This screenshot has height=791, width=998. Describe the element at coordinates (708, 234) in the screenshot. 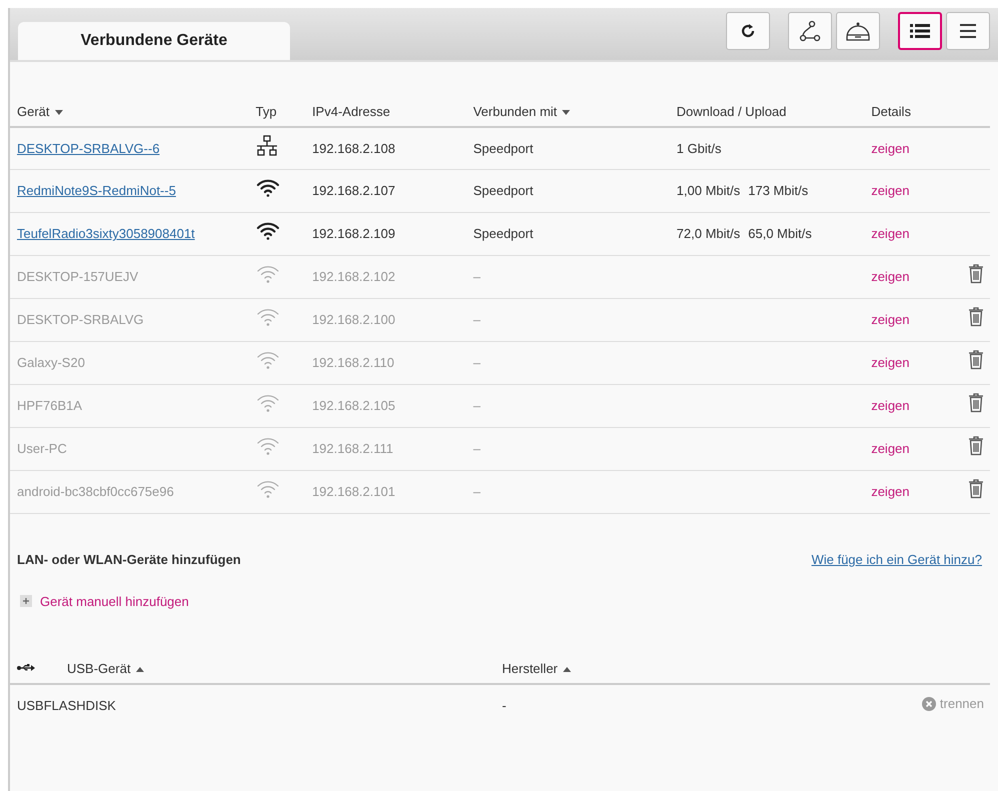

I see `download-rate: 72,0 Mbit/s` at that location.